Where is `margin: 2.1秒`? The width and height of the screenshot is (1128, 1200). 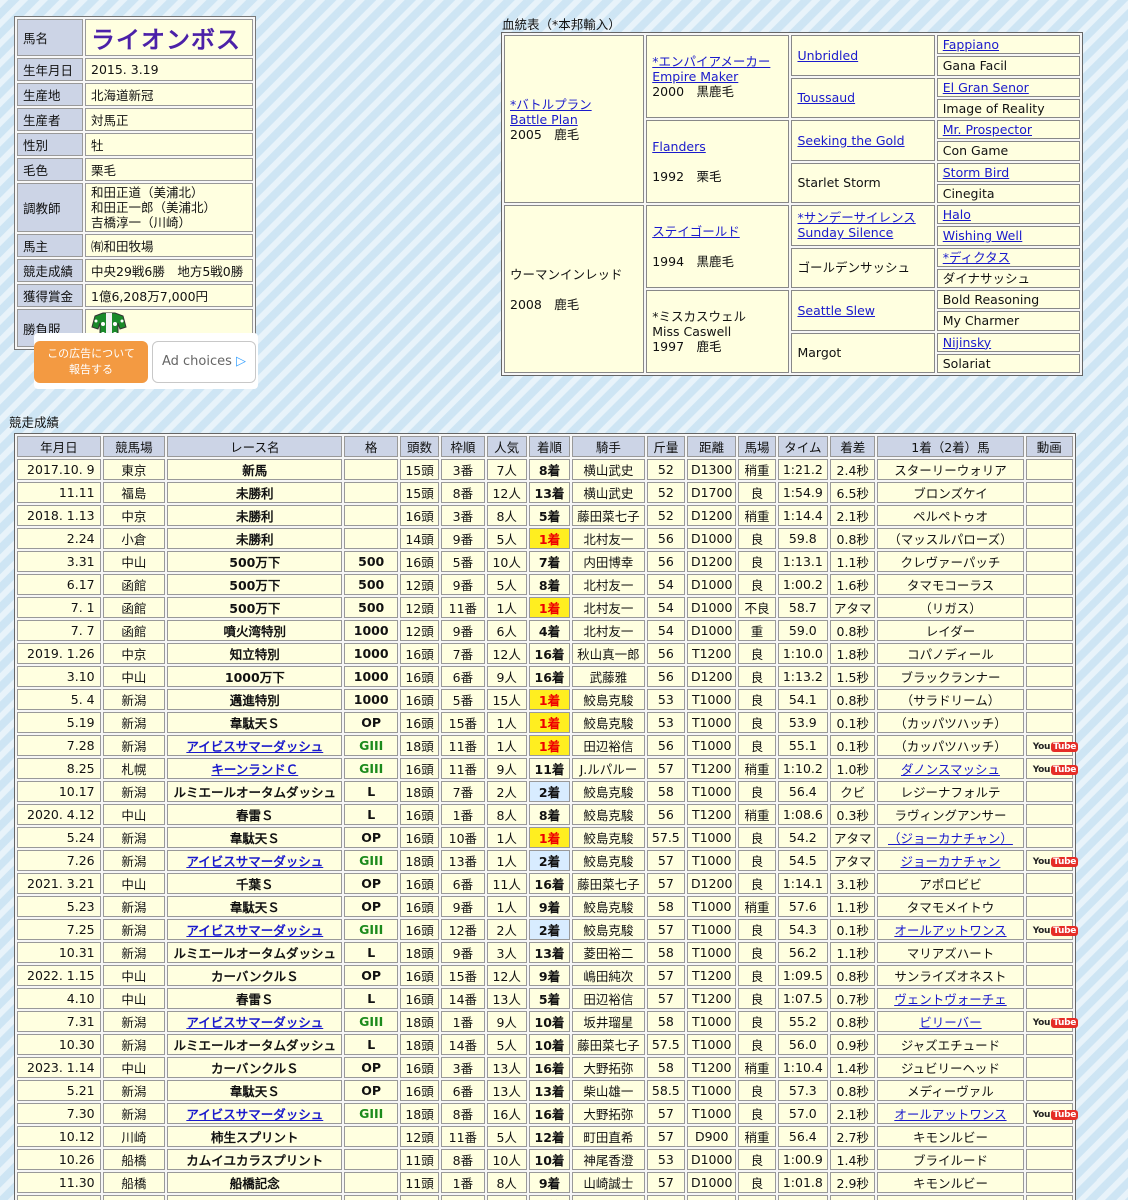
margin: 2.1秒 is located at coordinates (853, 515).